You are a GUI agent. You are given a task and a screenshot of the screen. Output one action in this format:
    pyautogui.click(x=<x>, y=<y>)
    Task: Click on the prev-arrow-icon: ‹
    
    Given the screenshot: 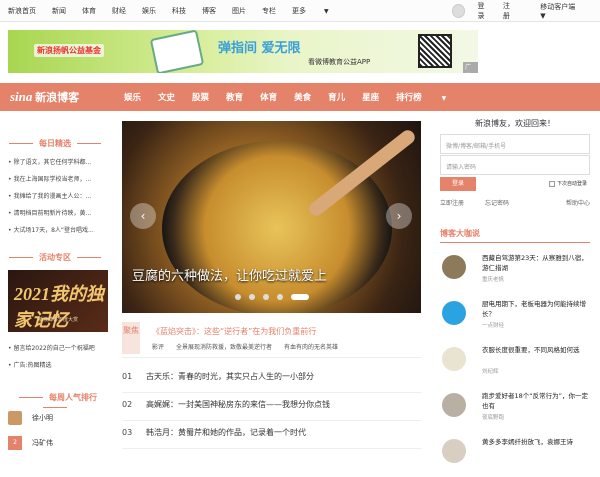 What is the action you would take?
    pyautogui.click(x=143, y=216)
    